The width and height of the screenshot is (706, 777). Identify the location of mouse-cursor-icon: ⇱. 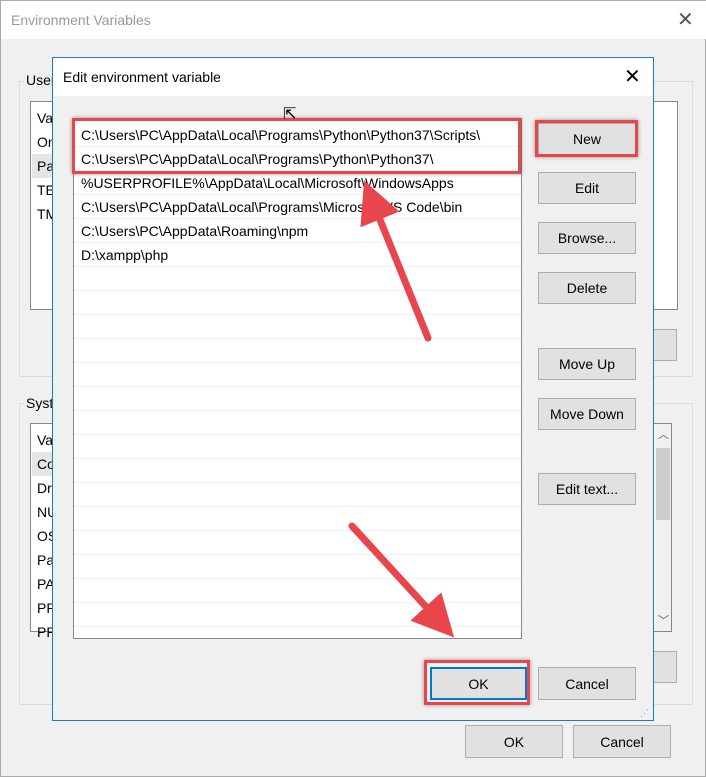
(290, 114).